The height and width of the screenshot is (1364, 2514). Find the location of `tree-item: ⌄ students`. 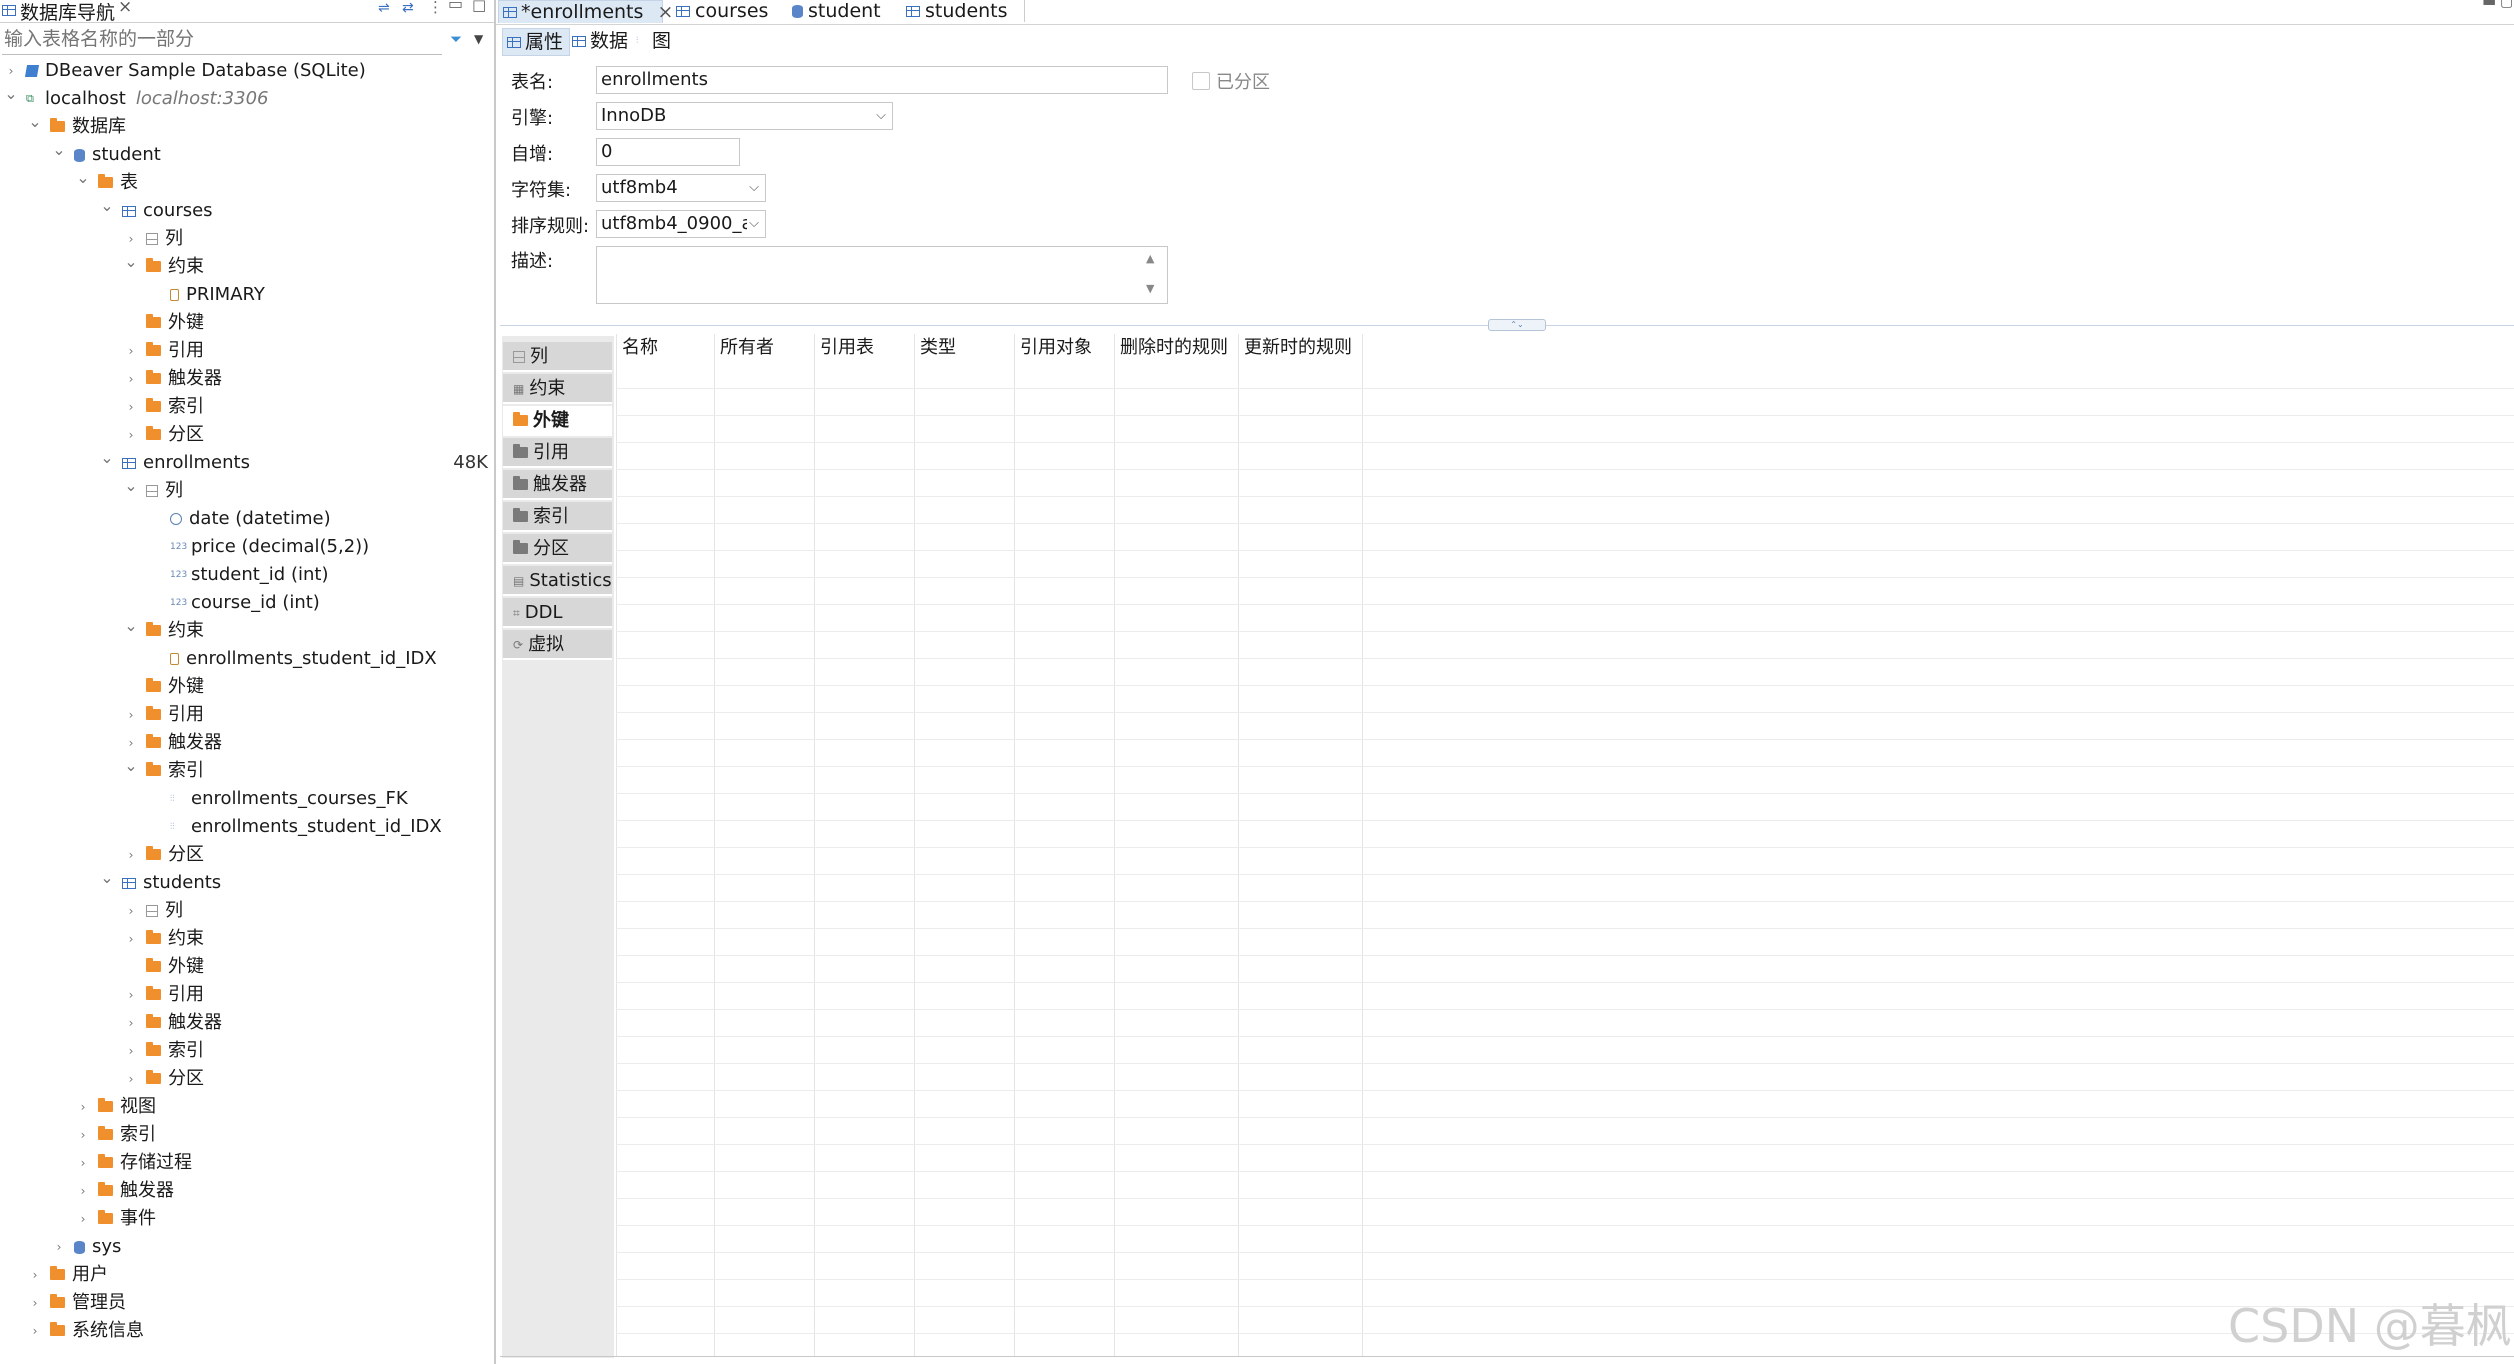

tree-item: ⌄ students is located at coordinates (247, 882).